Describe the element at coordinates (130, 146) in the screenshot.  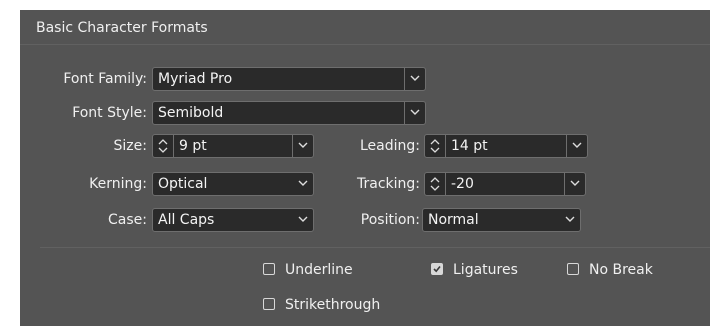
I see `size-label: Size:` at that location.